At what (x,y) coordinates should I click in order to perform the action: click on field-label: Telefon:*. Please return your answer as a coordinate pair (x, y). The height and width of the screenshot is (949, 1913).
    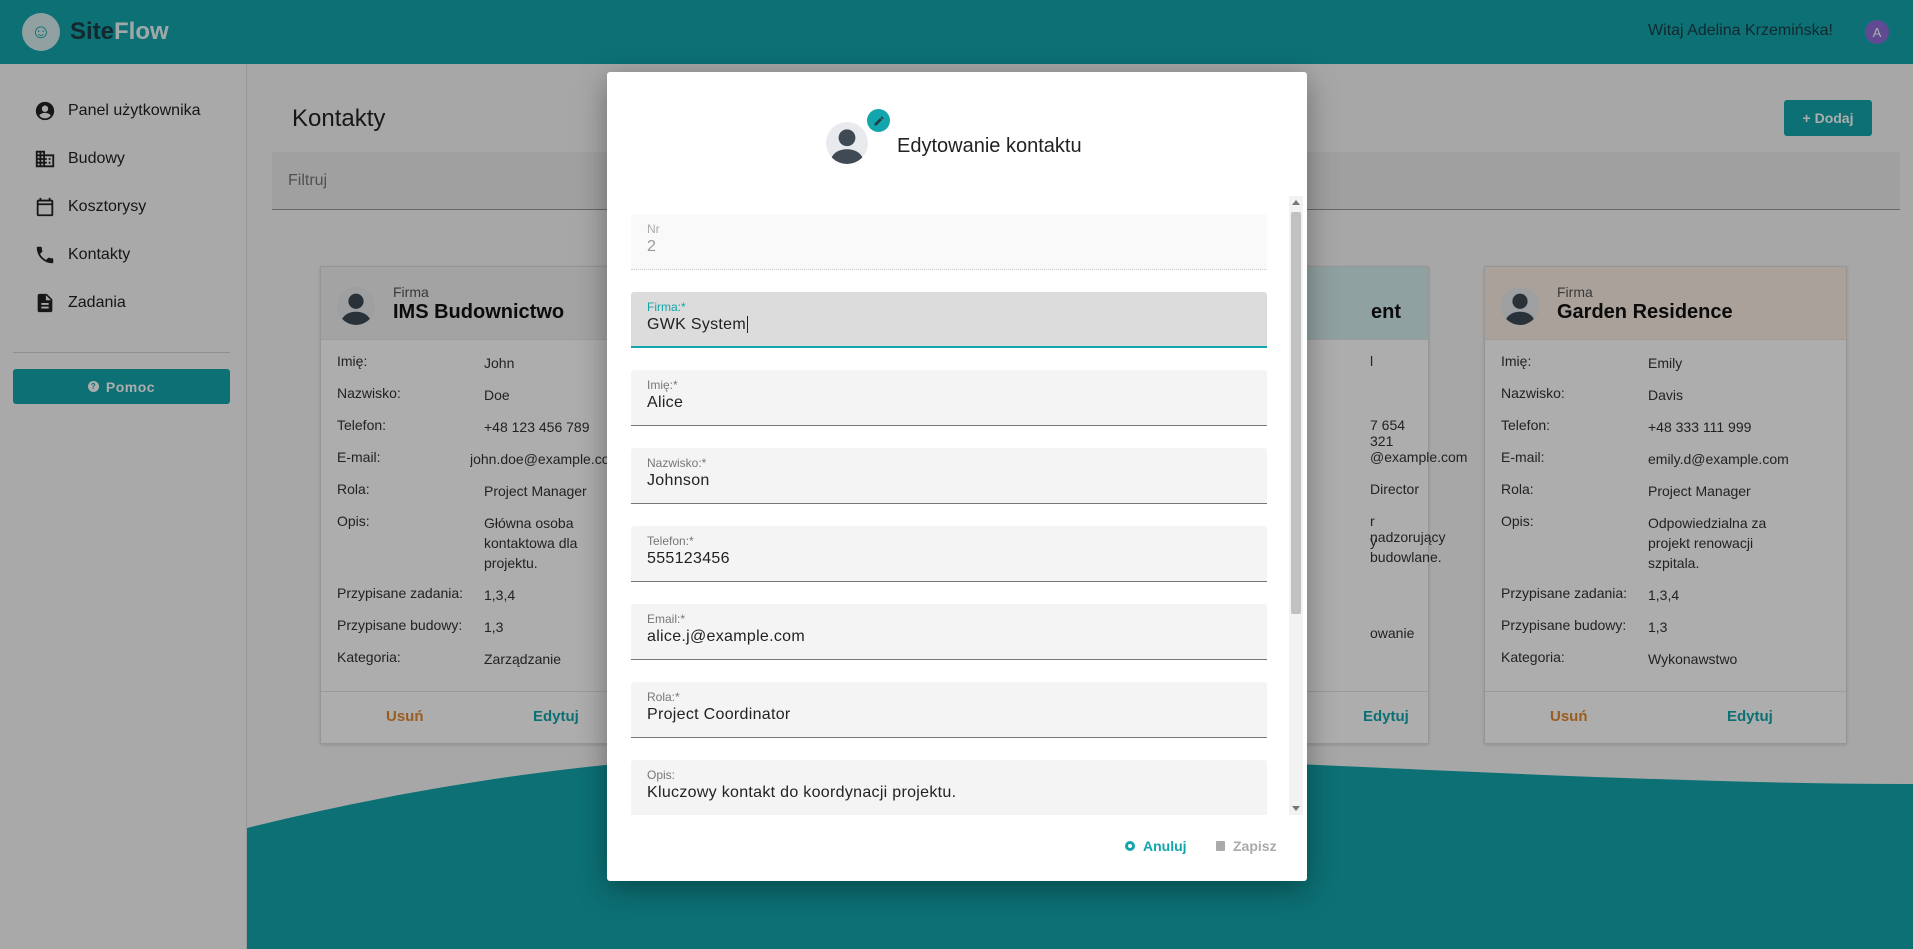
    Looking at the image, I should click on (670, 541).